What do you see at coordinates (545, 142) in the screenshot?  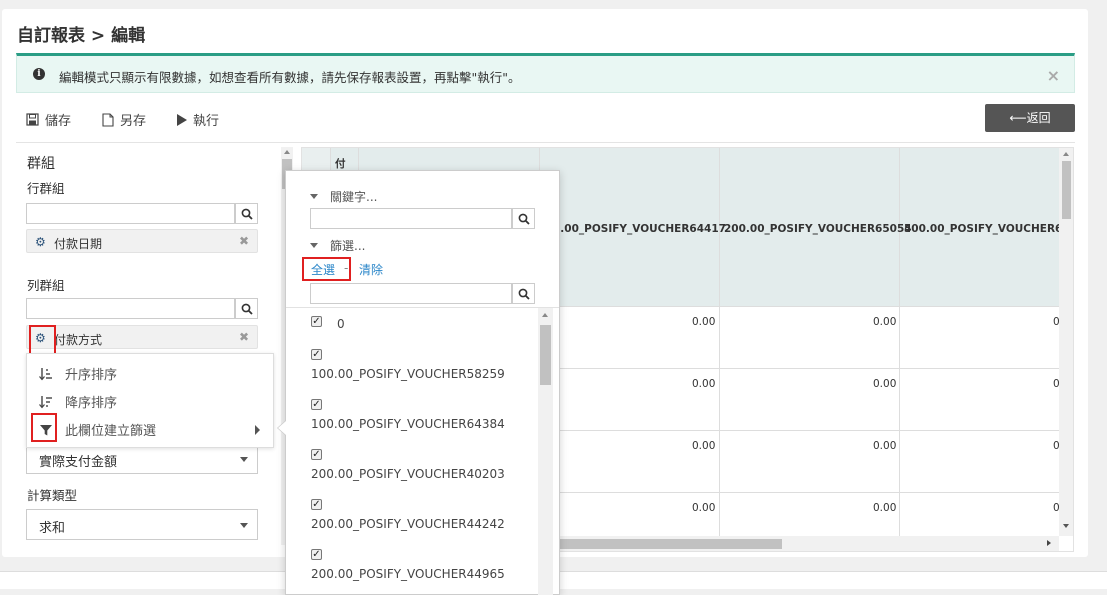 I see `divider` at bounding box center [545, 142].